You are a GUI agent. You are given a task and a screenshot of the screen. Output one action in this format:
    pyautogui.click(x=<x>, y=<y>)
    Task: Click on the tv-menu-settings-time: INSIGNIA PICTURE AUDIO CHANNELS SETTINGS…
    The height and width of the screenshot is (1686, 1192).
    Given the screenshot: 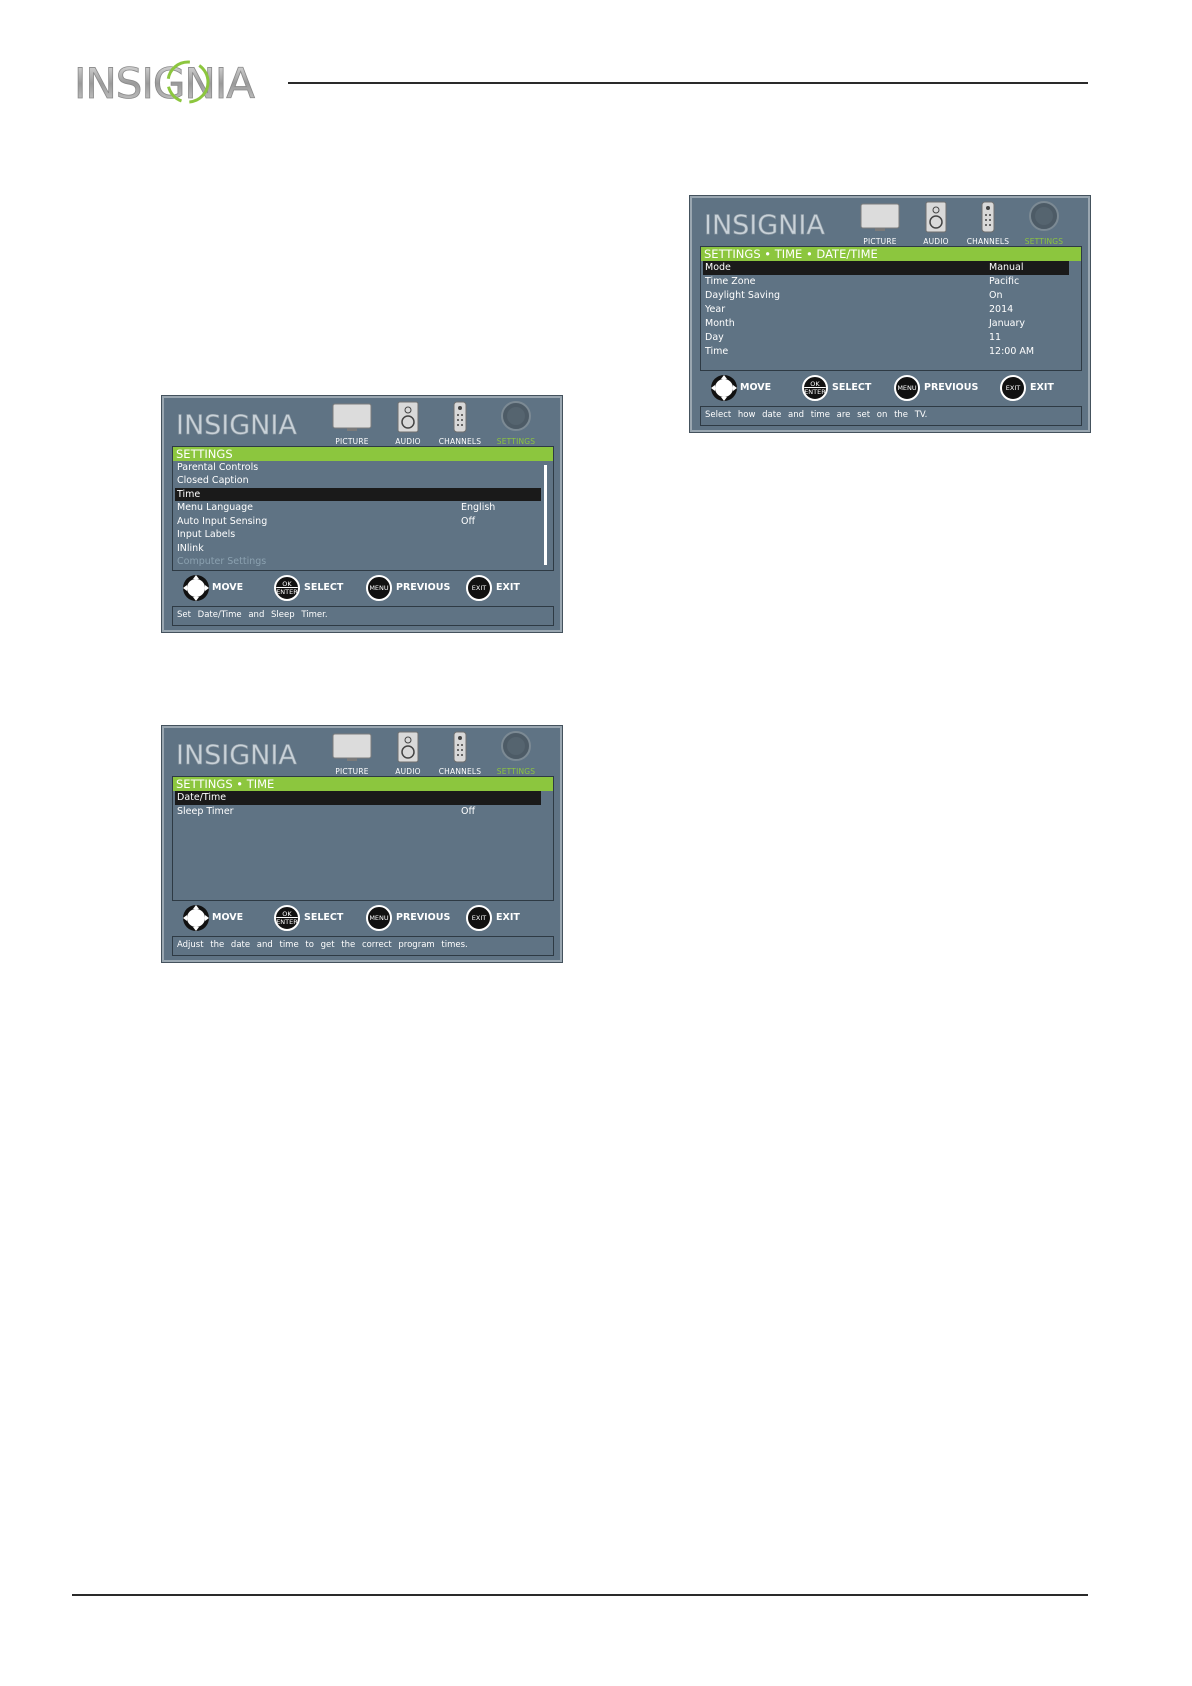 What is the action you would take?
    pyautogui.click(x=362, y=844)
    